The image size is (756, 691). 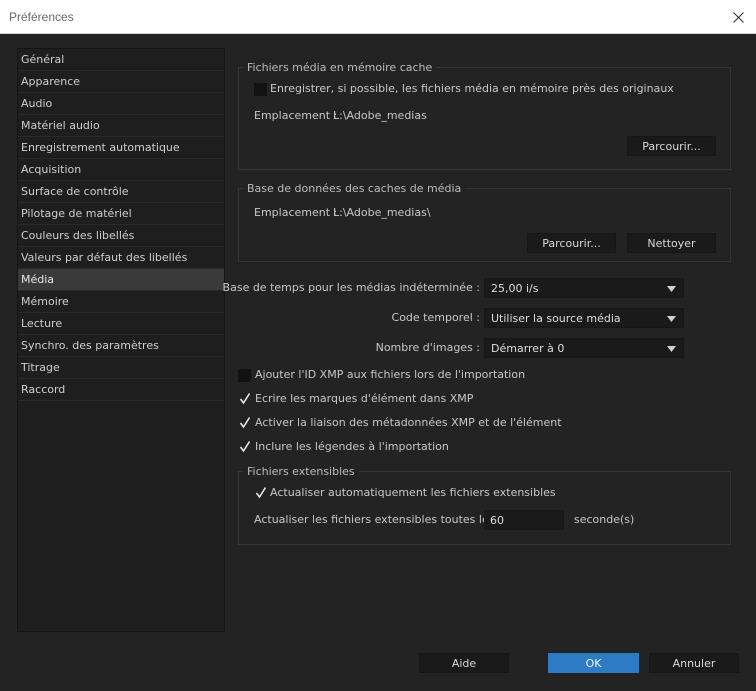 What do you see at coordinates (121, 214) in the screenshot?
I see `sidebar-item-device-control: Pilotage de matériel` at bounding box center [121, 214].